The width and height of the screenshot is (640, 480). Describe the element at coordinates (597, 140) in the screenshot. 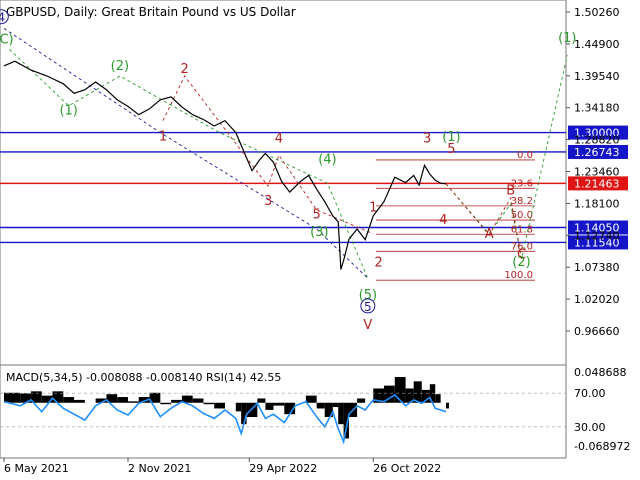

I see `price-tick-label: 1.28820` at that location.